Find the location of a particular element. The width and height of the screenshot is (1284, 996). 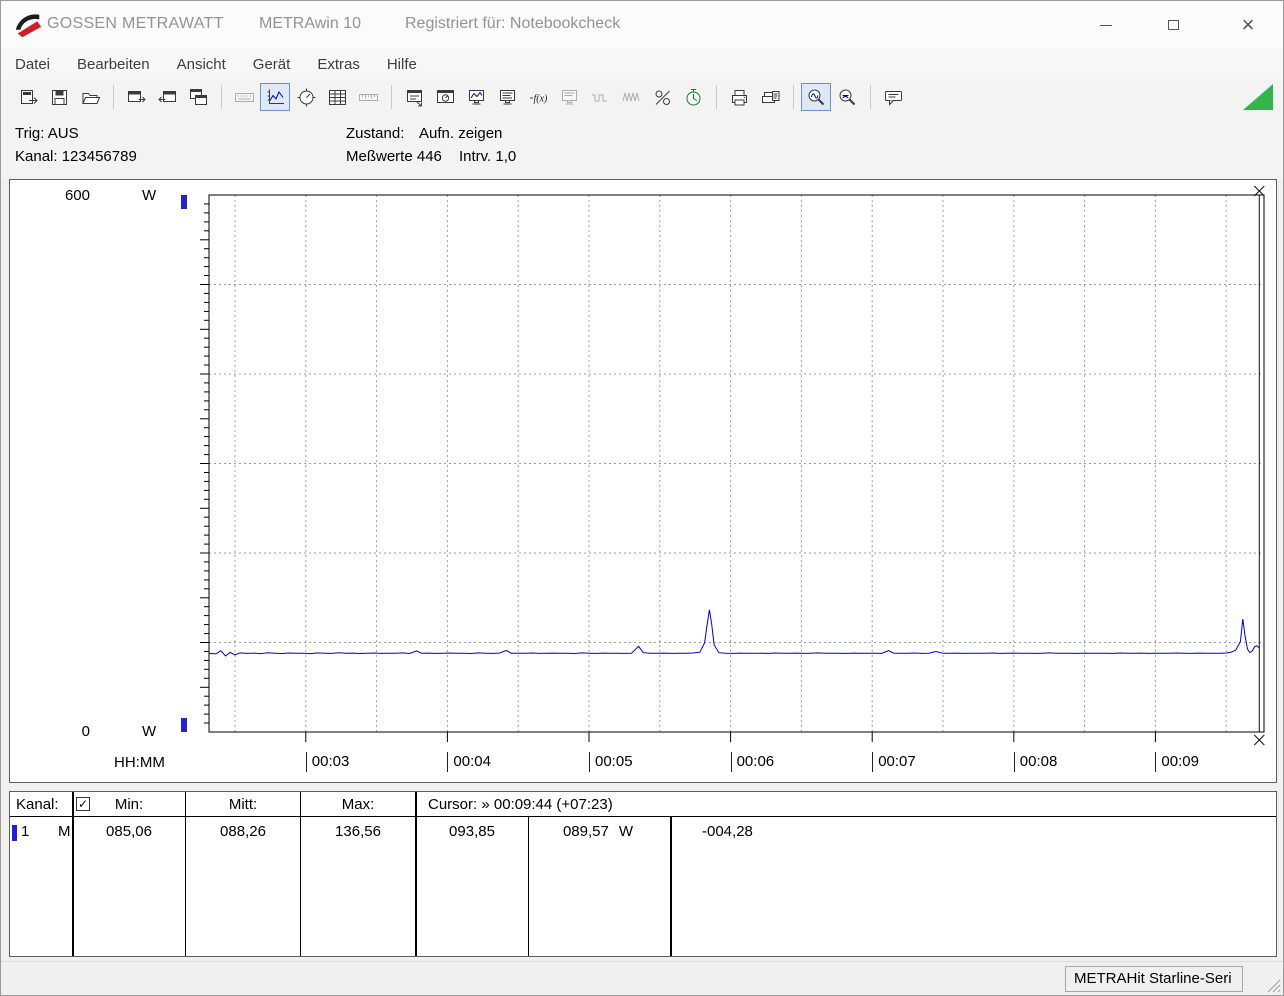

window-gauge-button is located at coordinates (445, 97).